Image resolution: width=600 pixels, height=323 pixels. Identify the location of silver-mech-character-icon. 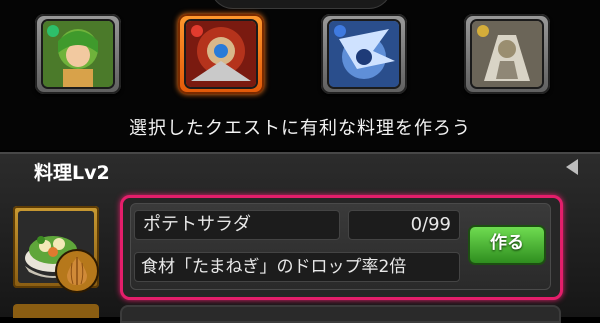
(507, 54).